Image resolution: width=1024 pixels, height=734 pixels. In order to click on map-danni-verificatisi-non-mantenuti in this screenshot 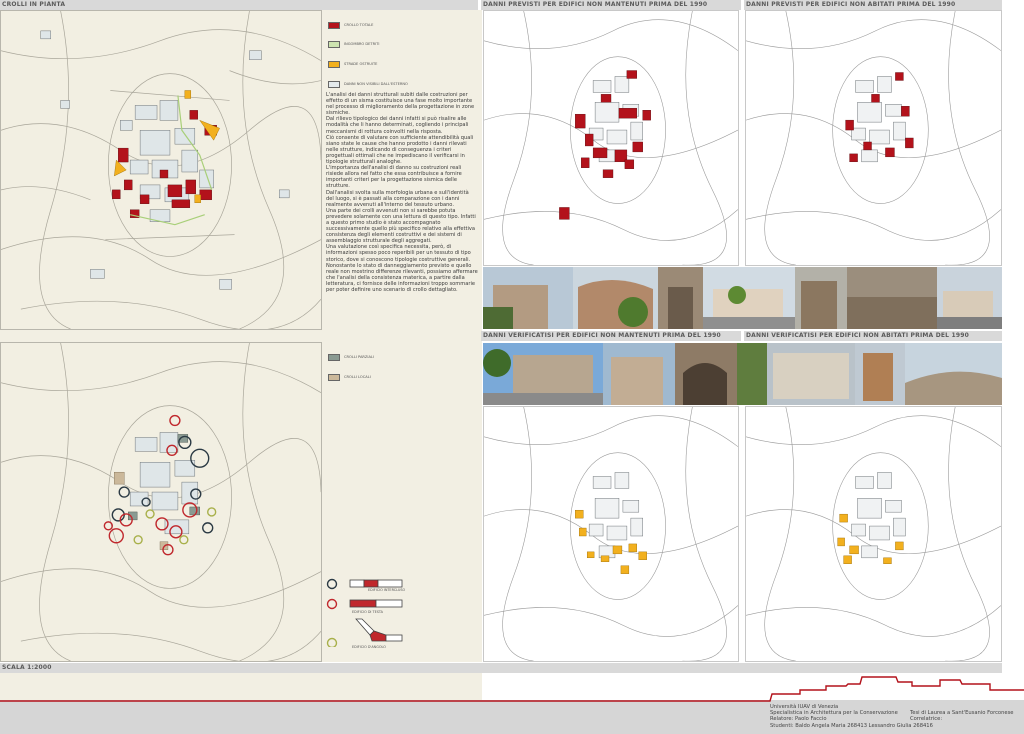, I will do `click(611, 534)`.